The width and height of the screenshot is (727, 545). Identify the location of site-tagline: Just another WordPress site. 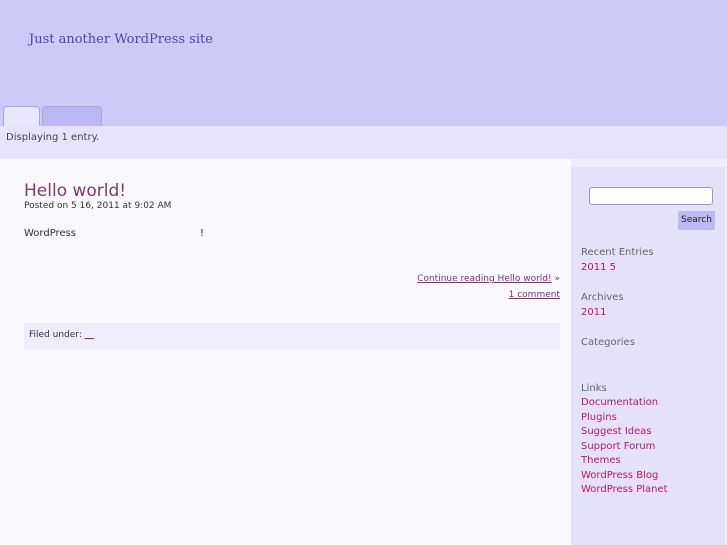
(121, 39).